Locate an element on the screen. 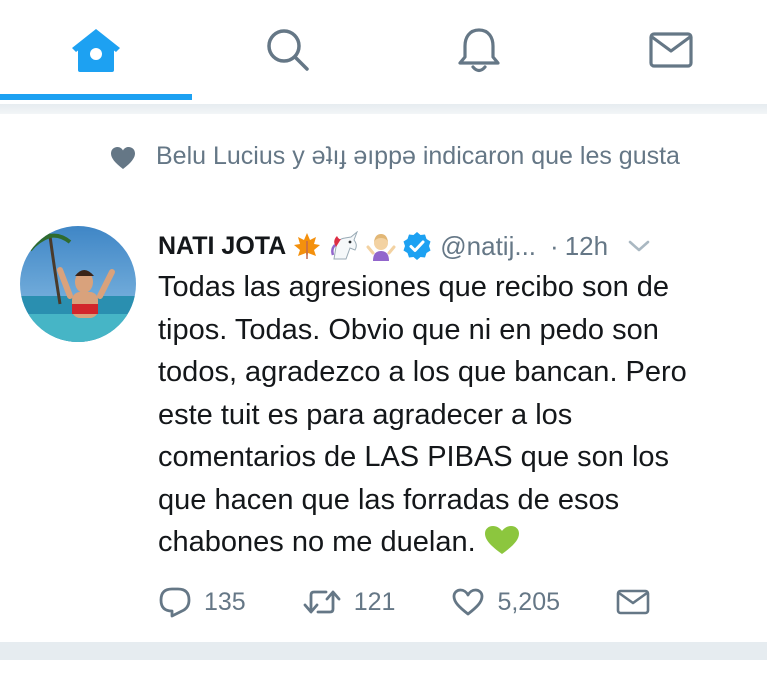 Image resolution: width=767 pixels, height=673 pixels. home-icon is located at coordinates (95, 50).